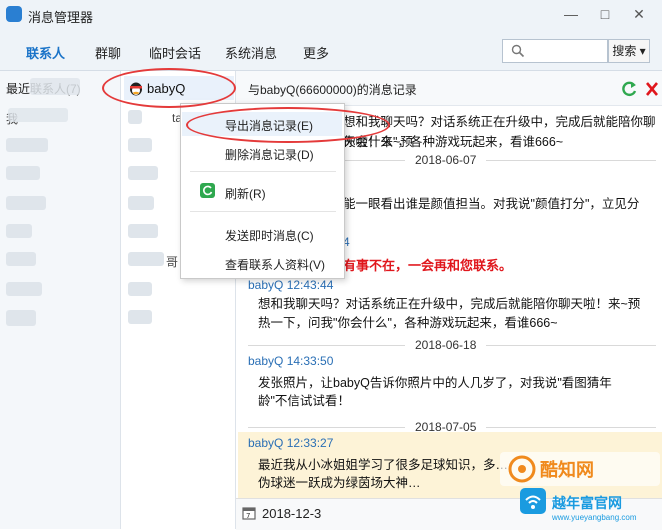  Describe the element at coordinates (45, 52) in the screenshot. I see `tab-contacts: 联系人` at that location.